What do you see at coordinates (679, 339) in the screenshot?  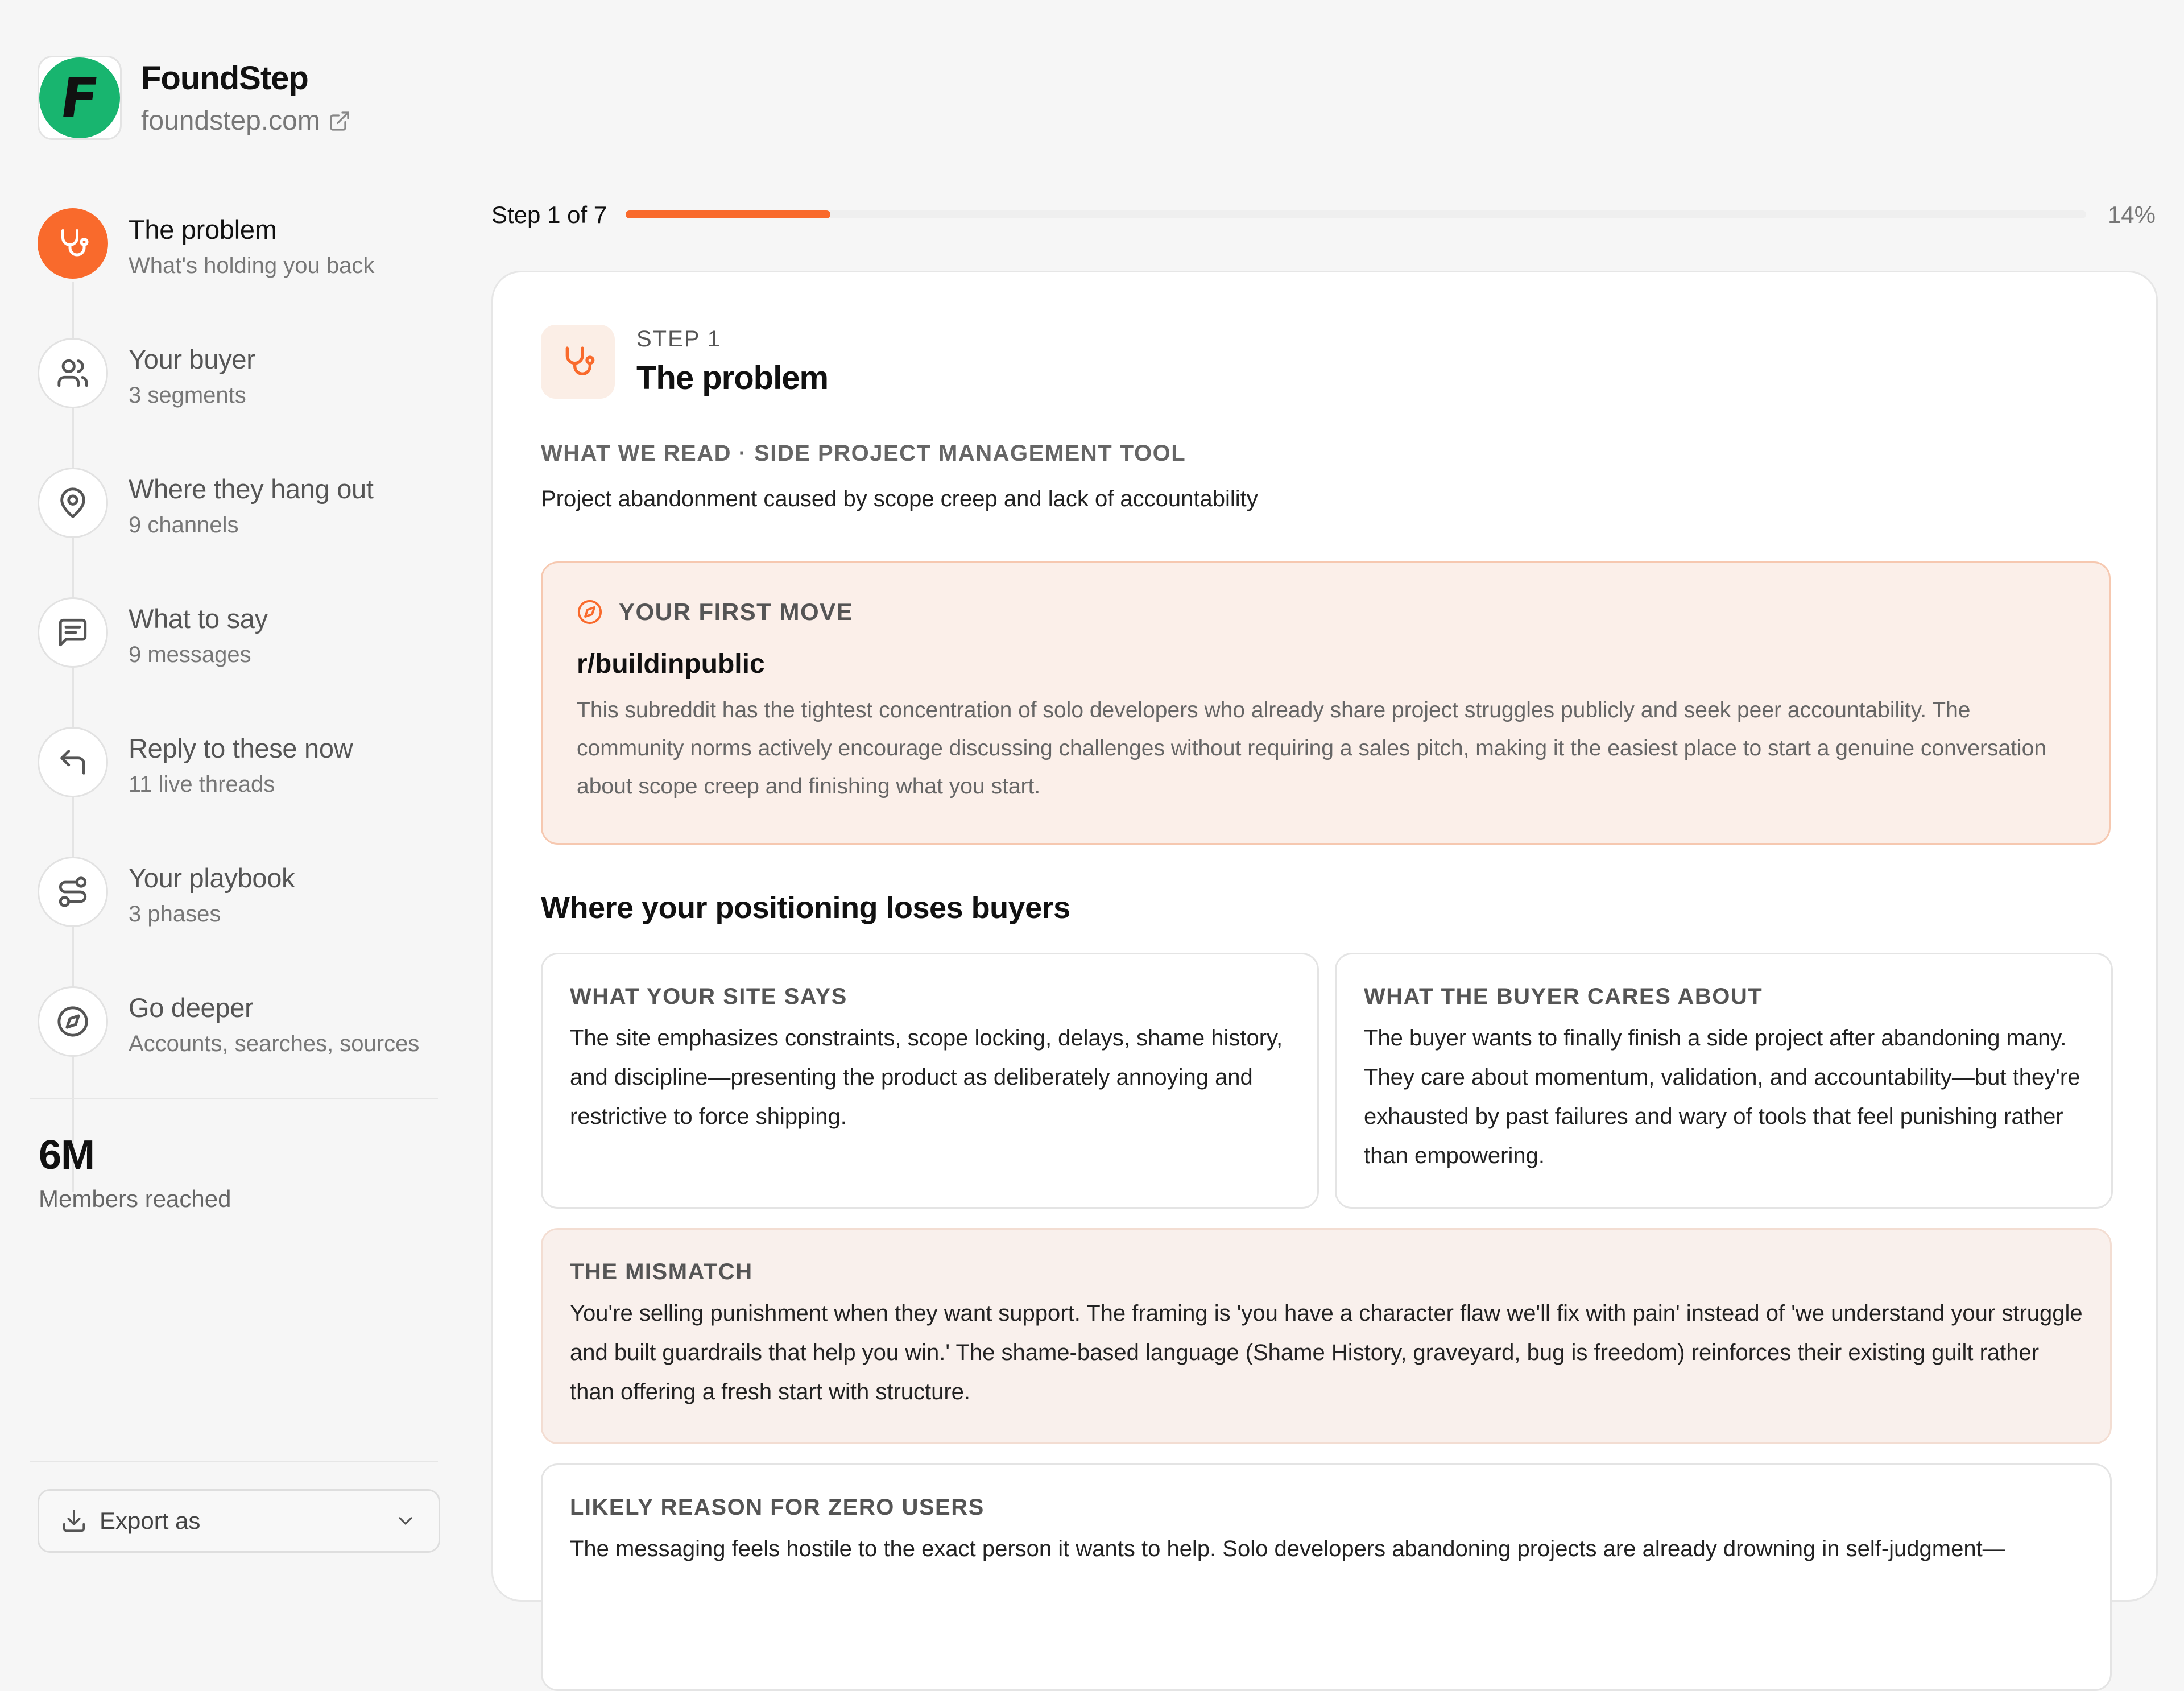 I see `step-kicker: STEP 1` at bounding box center [679, 339].